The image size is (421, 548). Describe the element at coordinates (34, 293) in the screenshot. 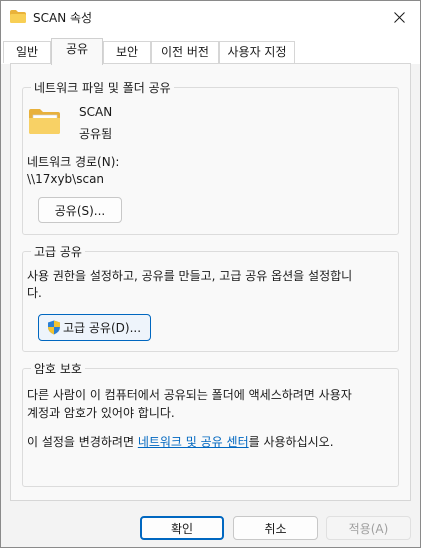

I see `advanced-share-description-line2: 다.` at that location.